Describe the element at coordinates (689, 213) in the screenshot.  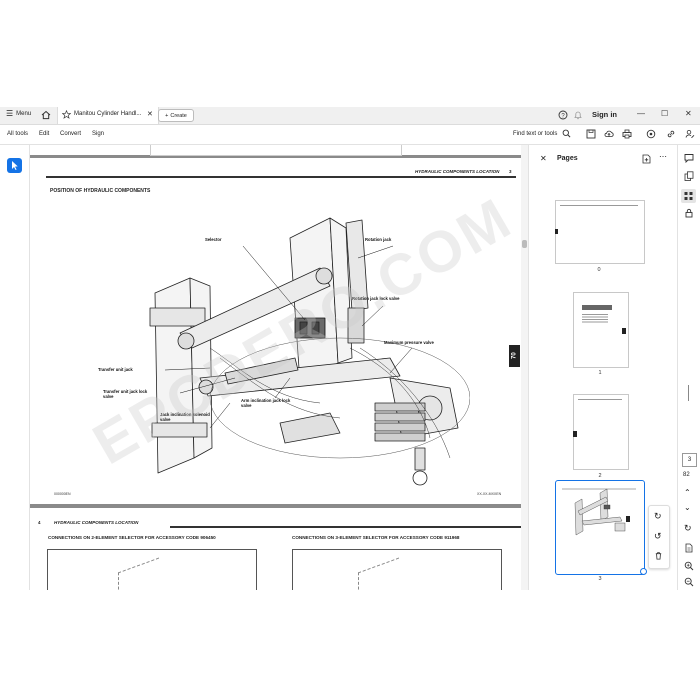
I see `lock-icon` at that location.